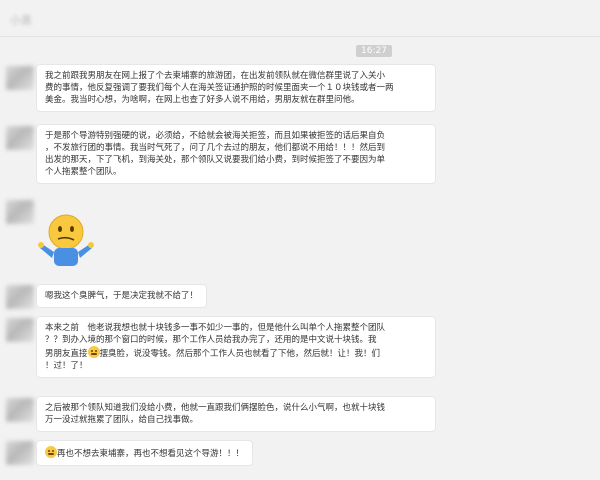  Describe the element at coordinates (66, 366) in the screenshot. I see `message-line: ！过！了！` at that location.